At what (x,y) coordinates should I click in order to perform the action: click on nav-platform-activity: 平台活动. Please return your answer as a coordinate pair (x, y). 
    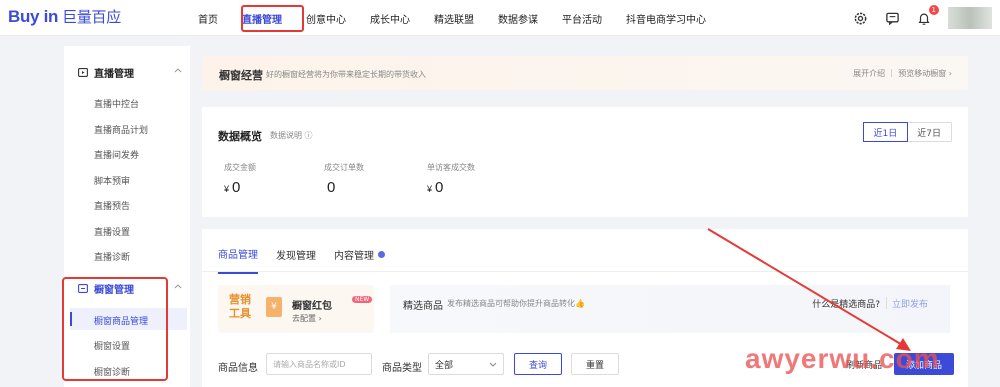
    Looking at the image, I should click on (582, 18).